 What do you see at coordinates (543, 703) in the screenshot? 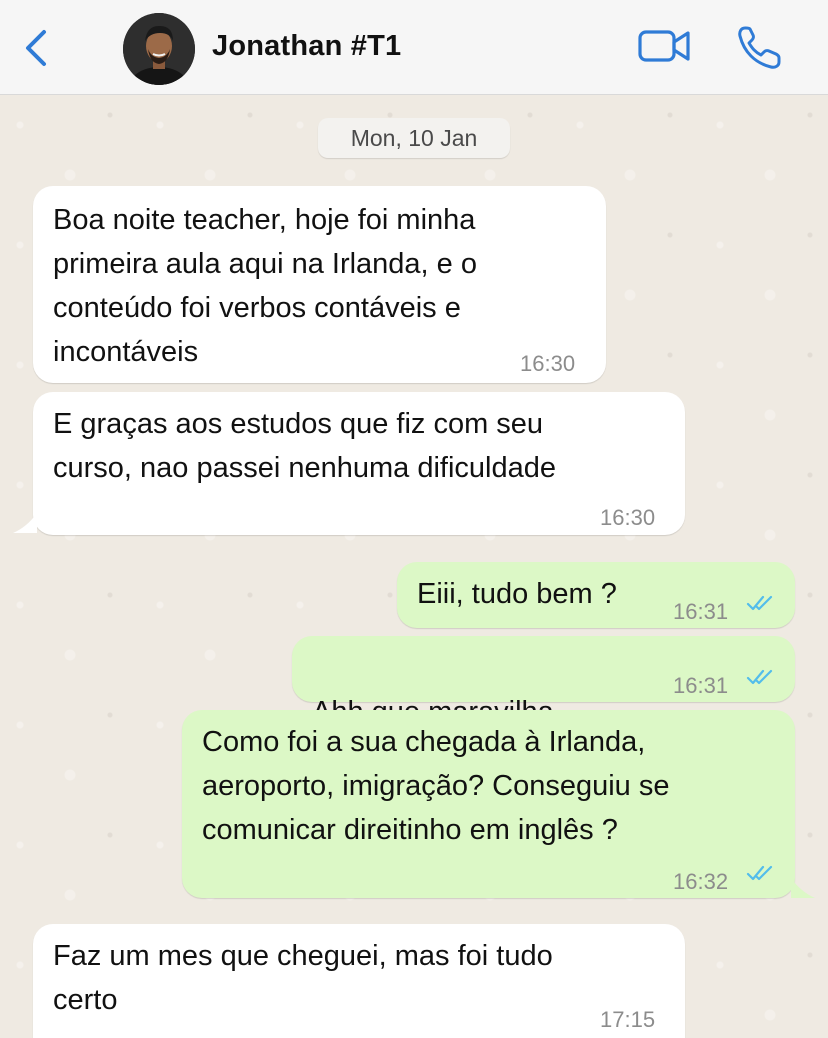
I see `outgoing-message: Ahh que maravilha 16:31` at bounding box center [543, 703].